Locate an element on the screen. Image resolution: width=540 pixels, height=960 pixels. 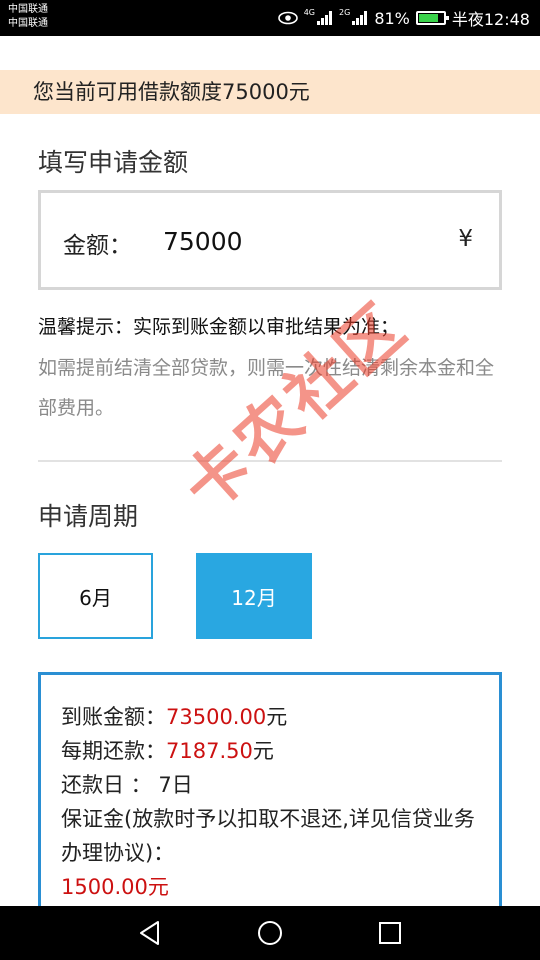
recent-apps-icon is located at coordinates (390, 933).